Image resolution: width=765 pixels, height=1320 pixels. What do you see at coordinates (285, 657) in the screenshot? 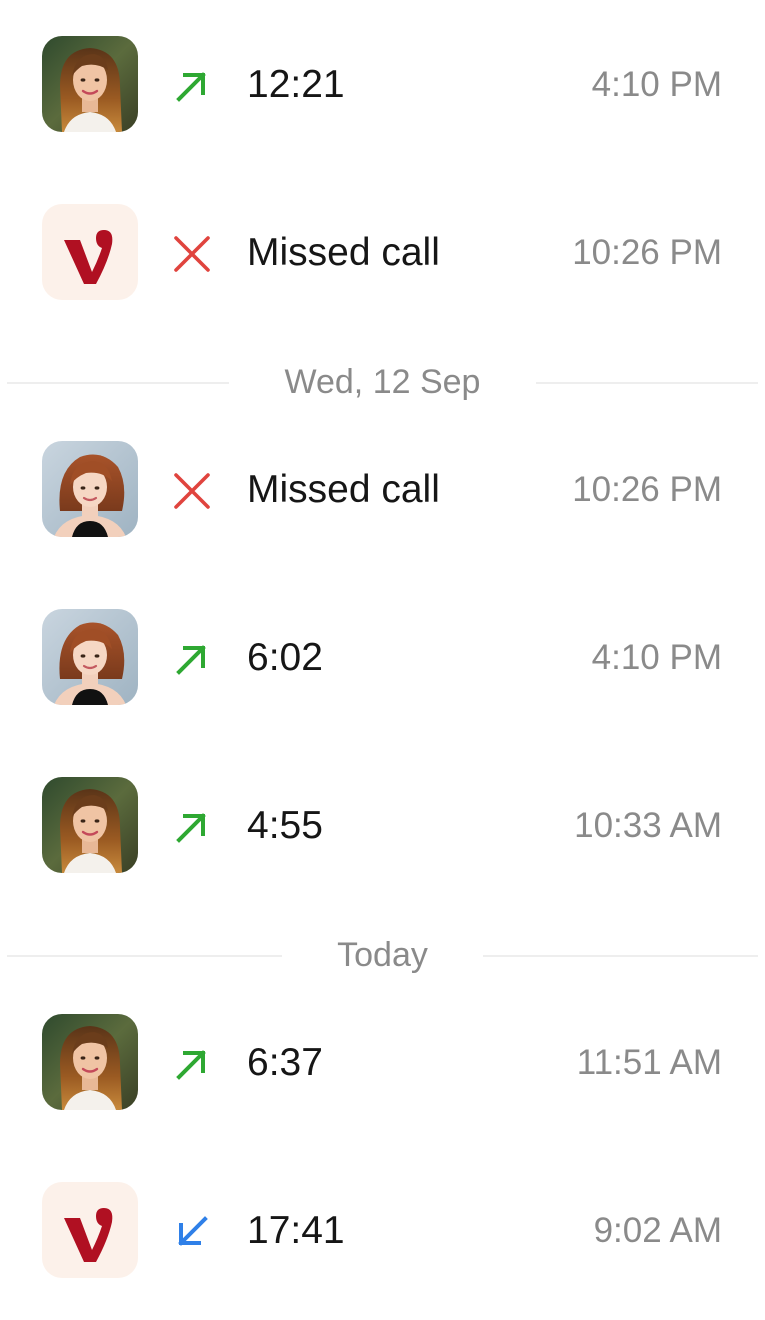
I see `call-duration-label: 6:02` at bounding box center [285, 657].